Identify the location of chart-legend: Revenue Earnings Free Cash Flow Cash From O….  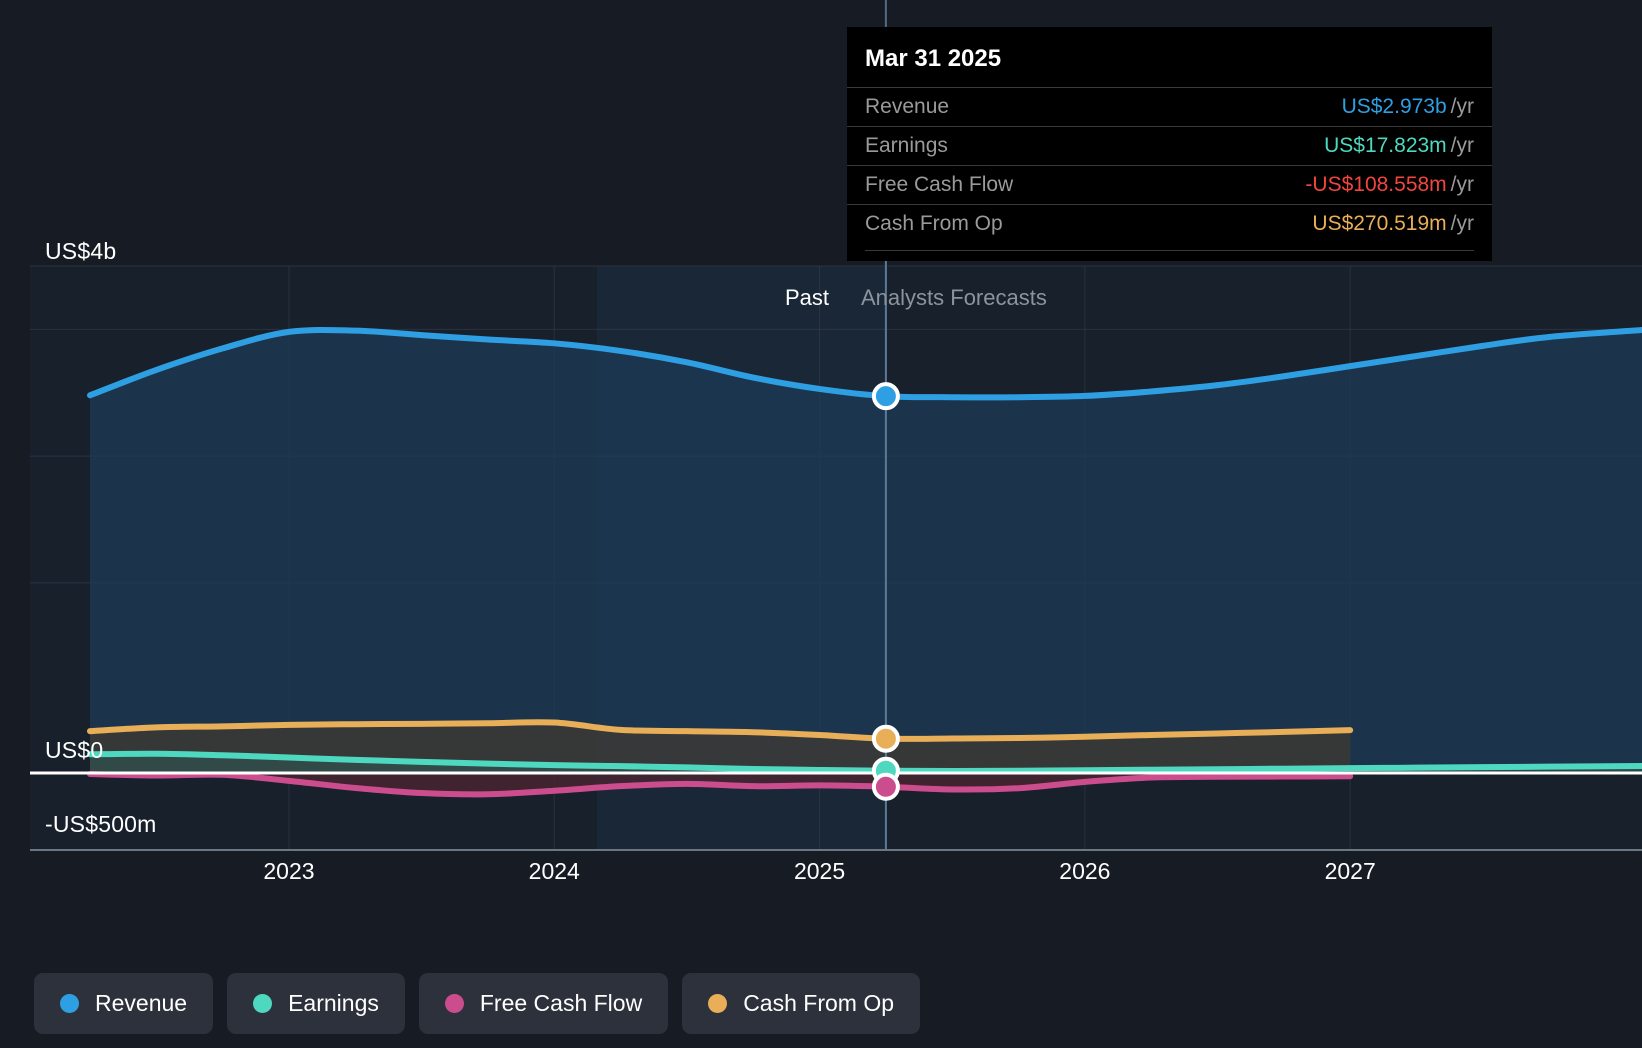
(477, 1003).